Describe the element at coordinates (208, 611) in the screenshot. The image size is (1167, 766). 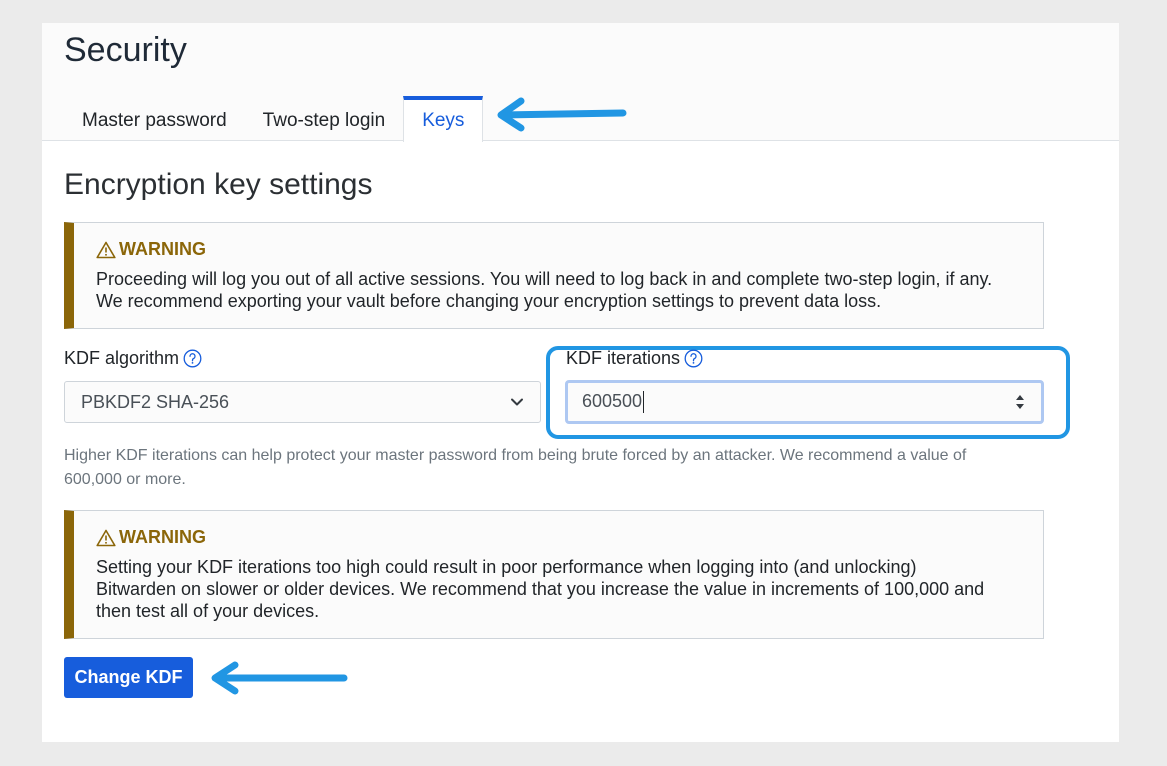
I see `warning-line: then test all of your devices.` at that location.